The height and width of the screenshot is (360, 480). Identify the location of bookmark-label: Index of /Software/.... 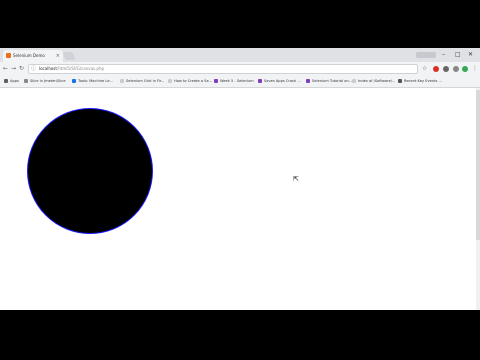
(377, 81).